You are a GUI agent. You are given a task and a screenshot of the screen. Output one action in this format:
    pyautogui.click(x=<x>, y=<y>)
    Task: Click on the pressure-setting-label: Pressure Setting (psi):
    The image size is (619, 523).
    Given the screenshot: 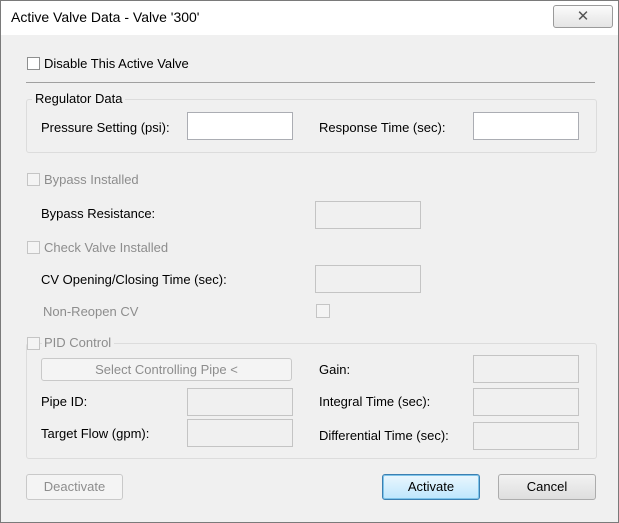 What is the action you would take?
    pyautogui.click(x=105, y=127)
    